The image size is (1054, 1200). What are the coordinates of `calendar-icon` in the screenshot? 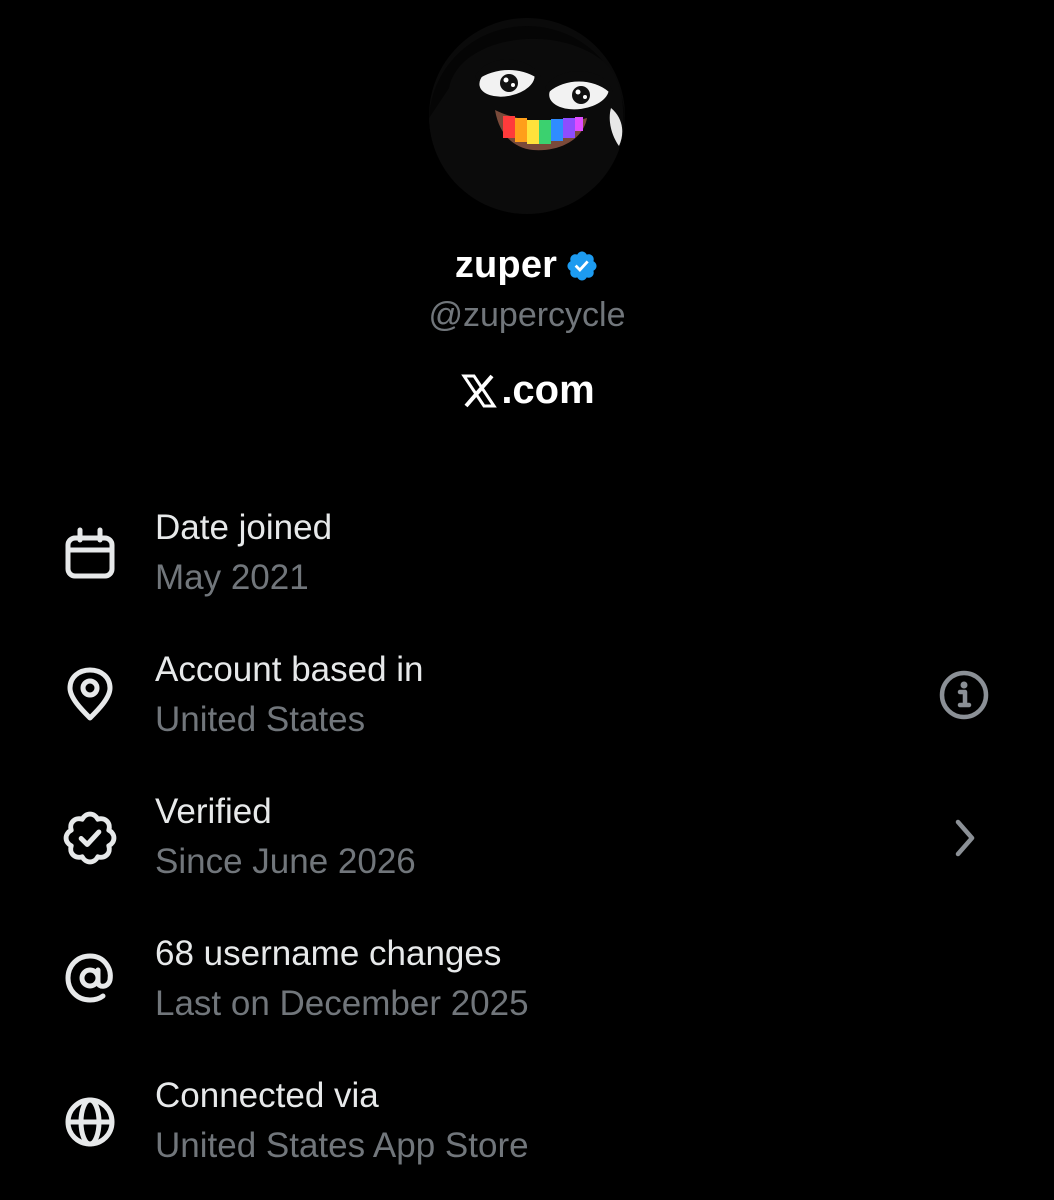 It's located at (90, 554).